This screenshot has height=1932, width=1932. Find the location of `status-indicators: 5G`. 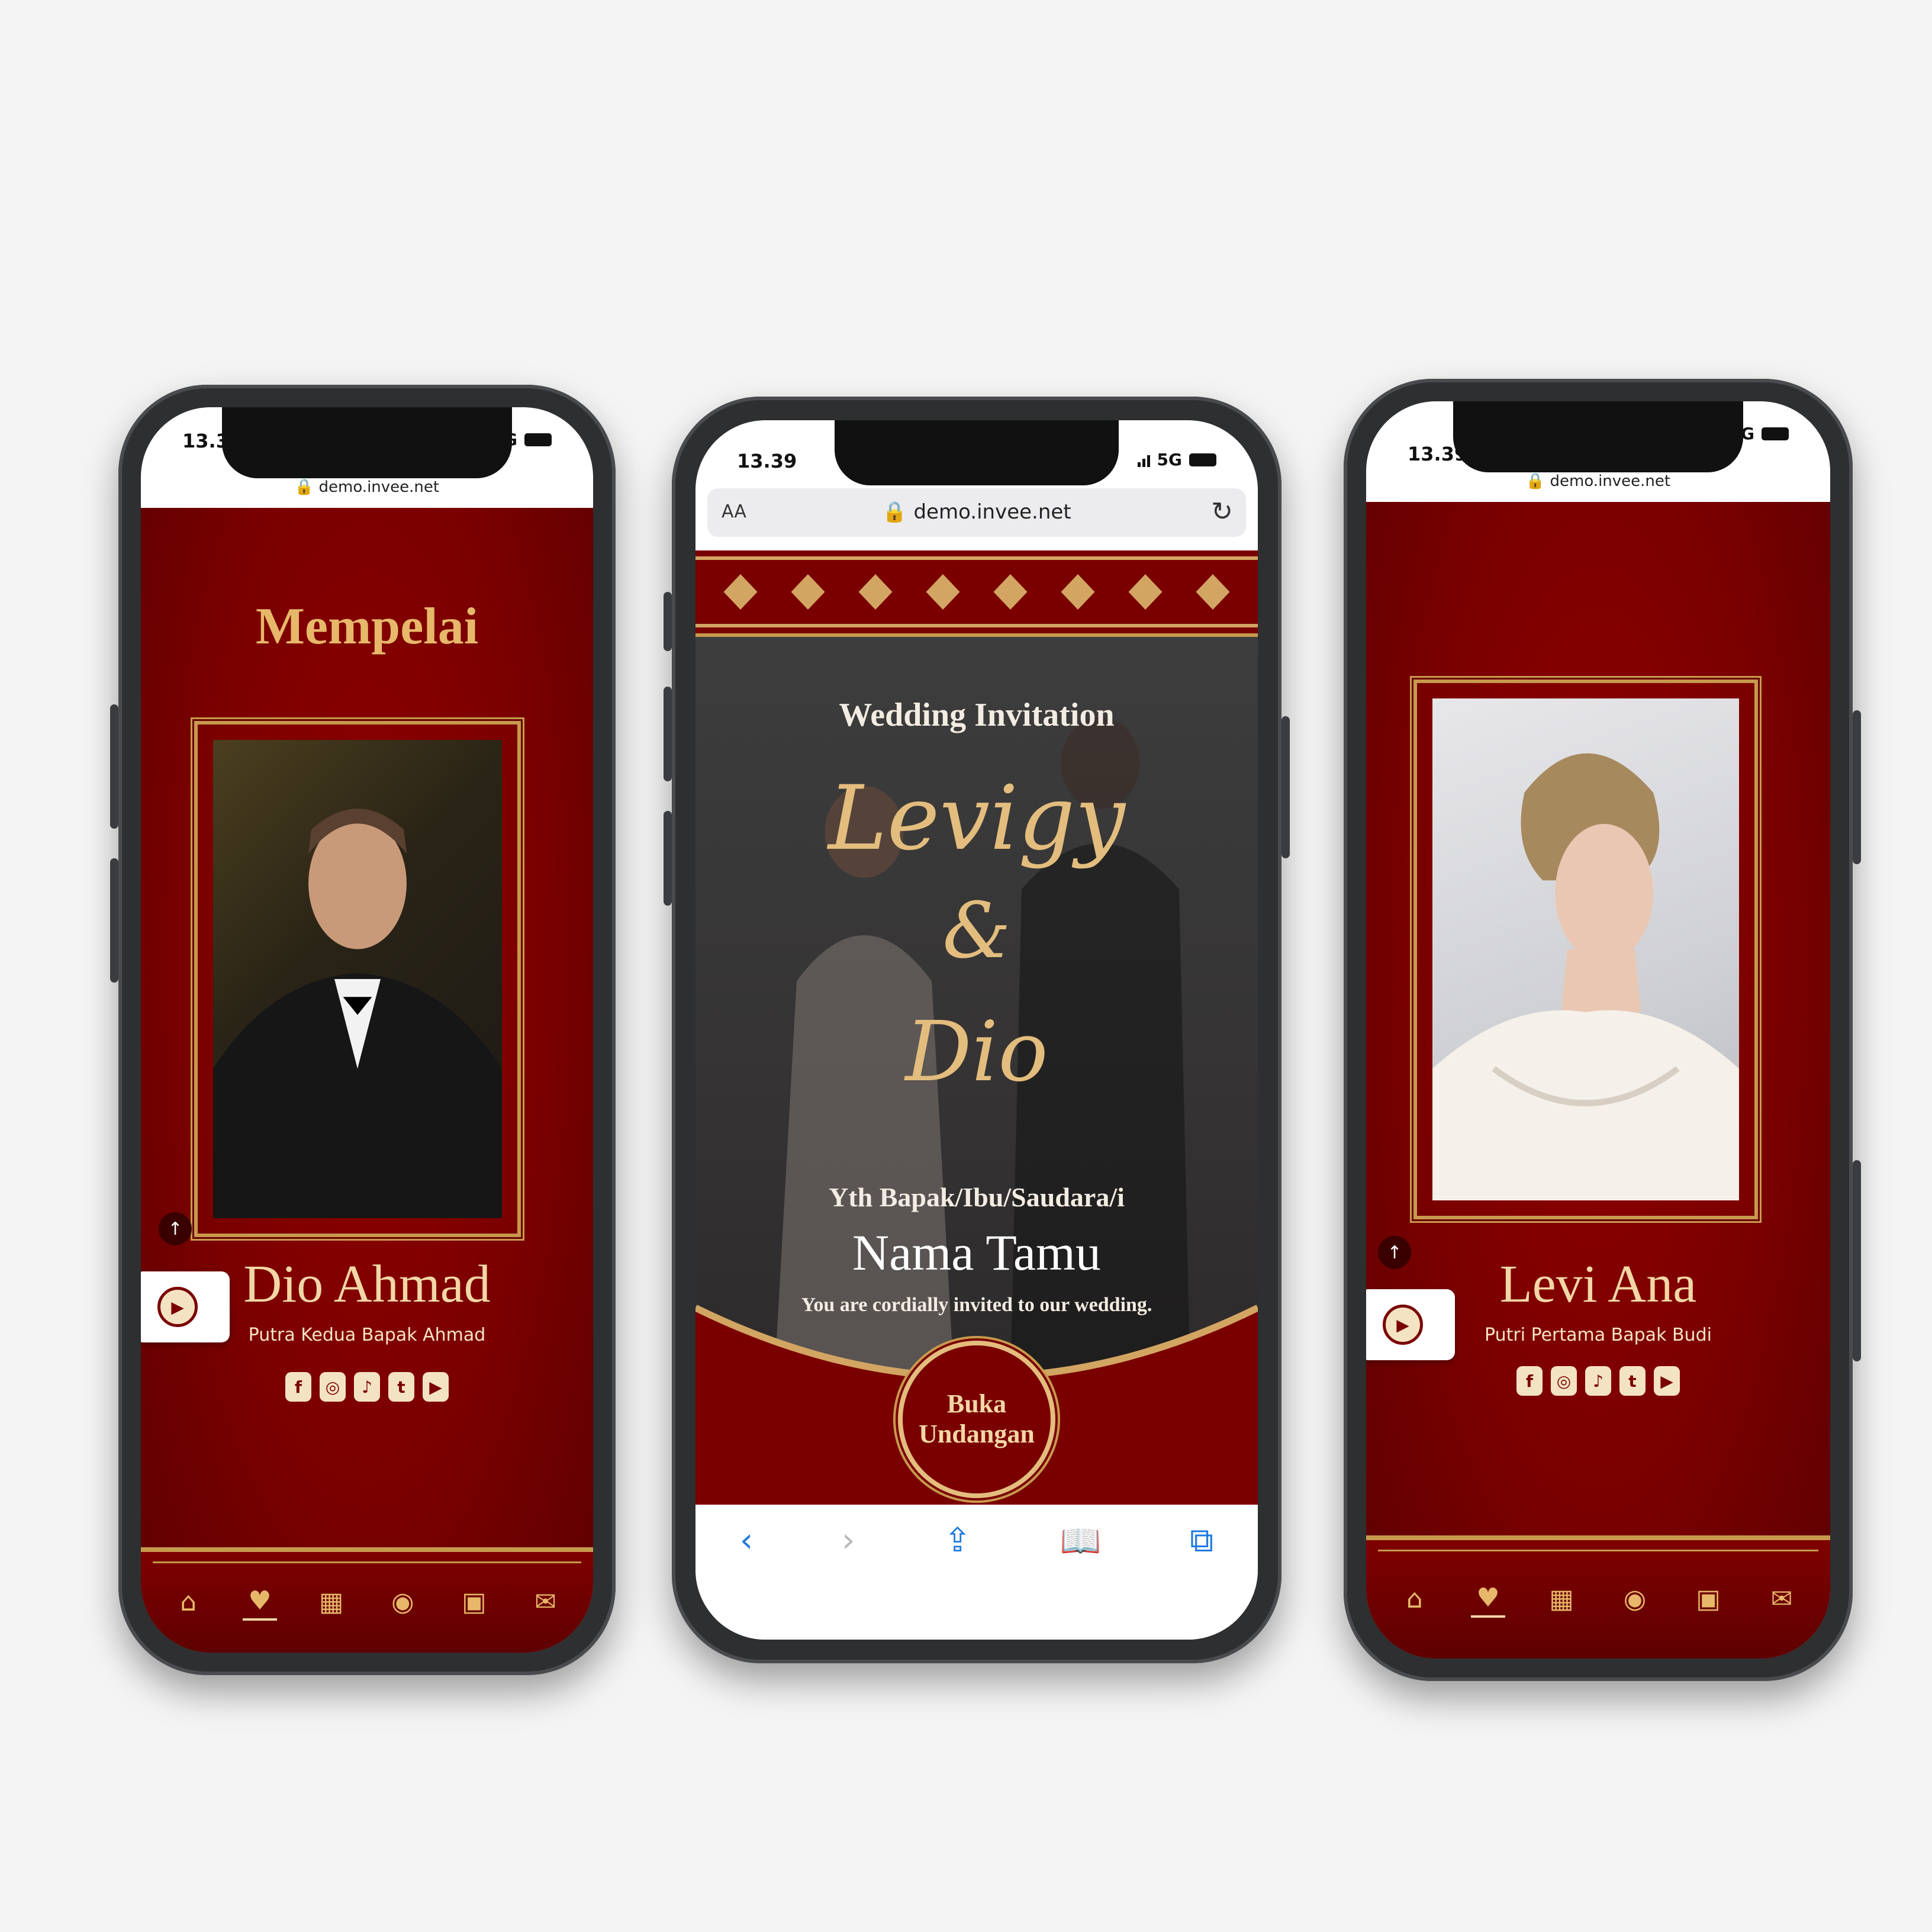

status-indicators: 5G is located at coordinates (1177, 460).